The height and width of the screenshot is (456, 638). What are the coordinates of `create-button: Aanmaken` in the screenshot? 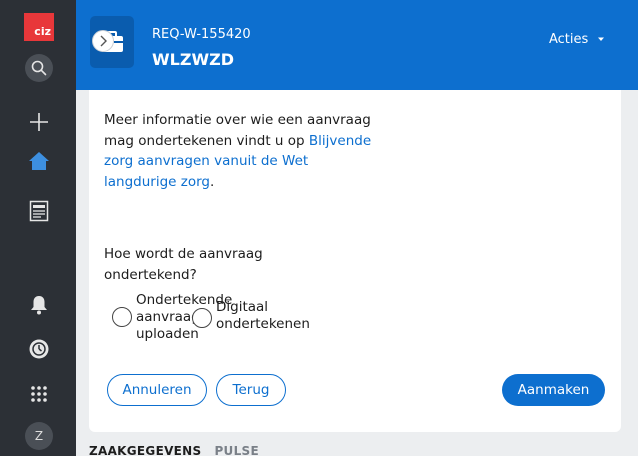 It's located at (553, 390).